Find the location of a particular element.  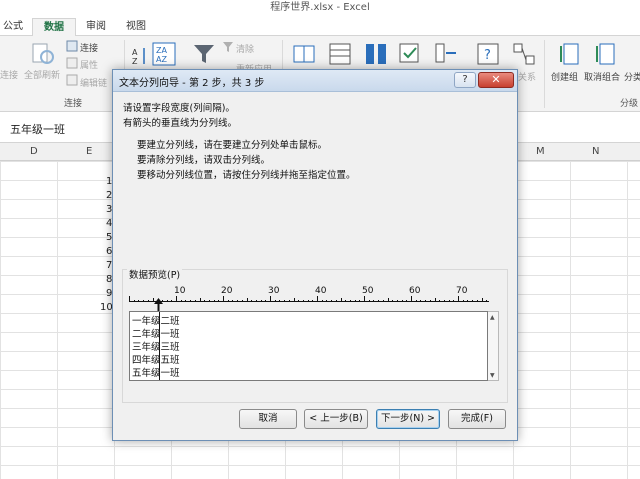

tab-data: 数据 is located at coordinates (54, 27).